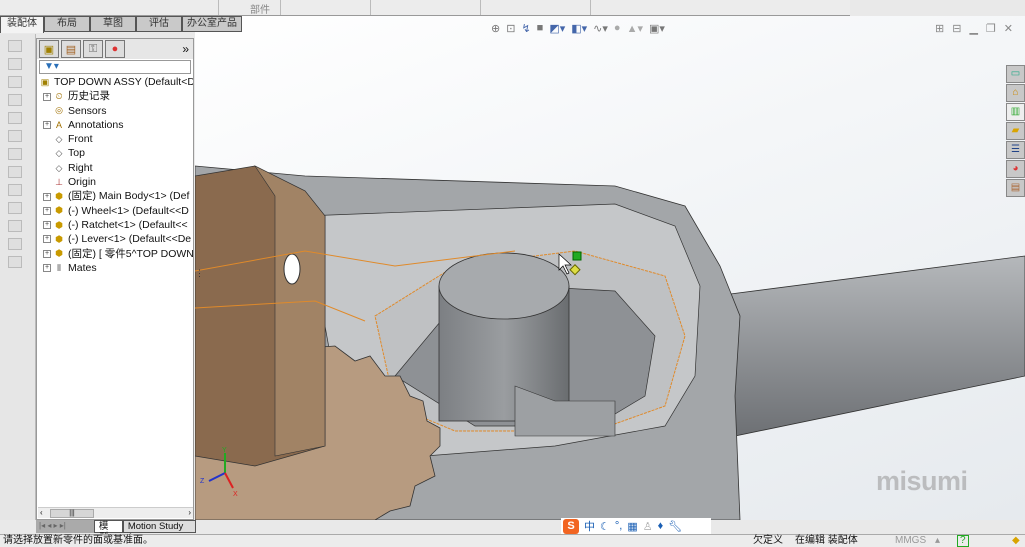 The height and width of the screenshot is (547, 1025). Describe the element at coordinates (15, 208) in the screenshot. I see `exploded-view-icon` at that location.